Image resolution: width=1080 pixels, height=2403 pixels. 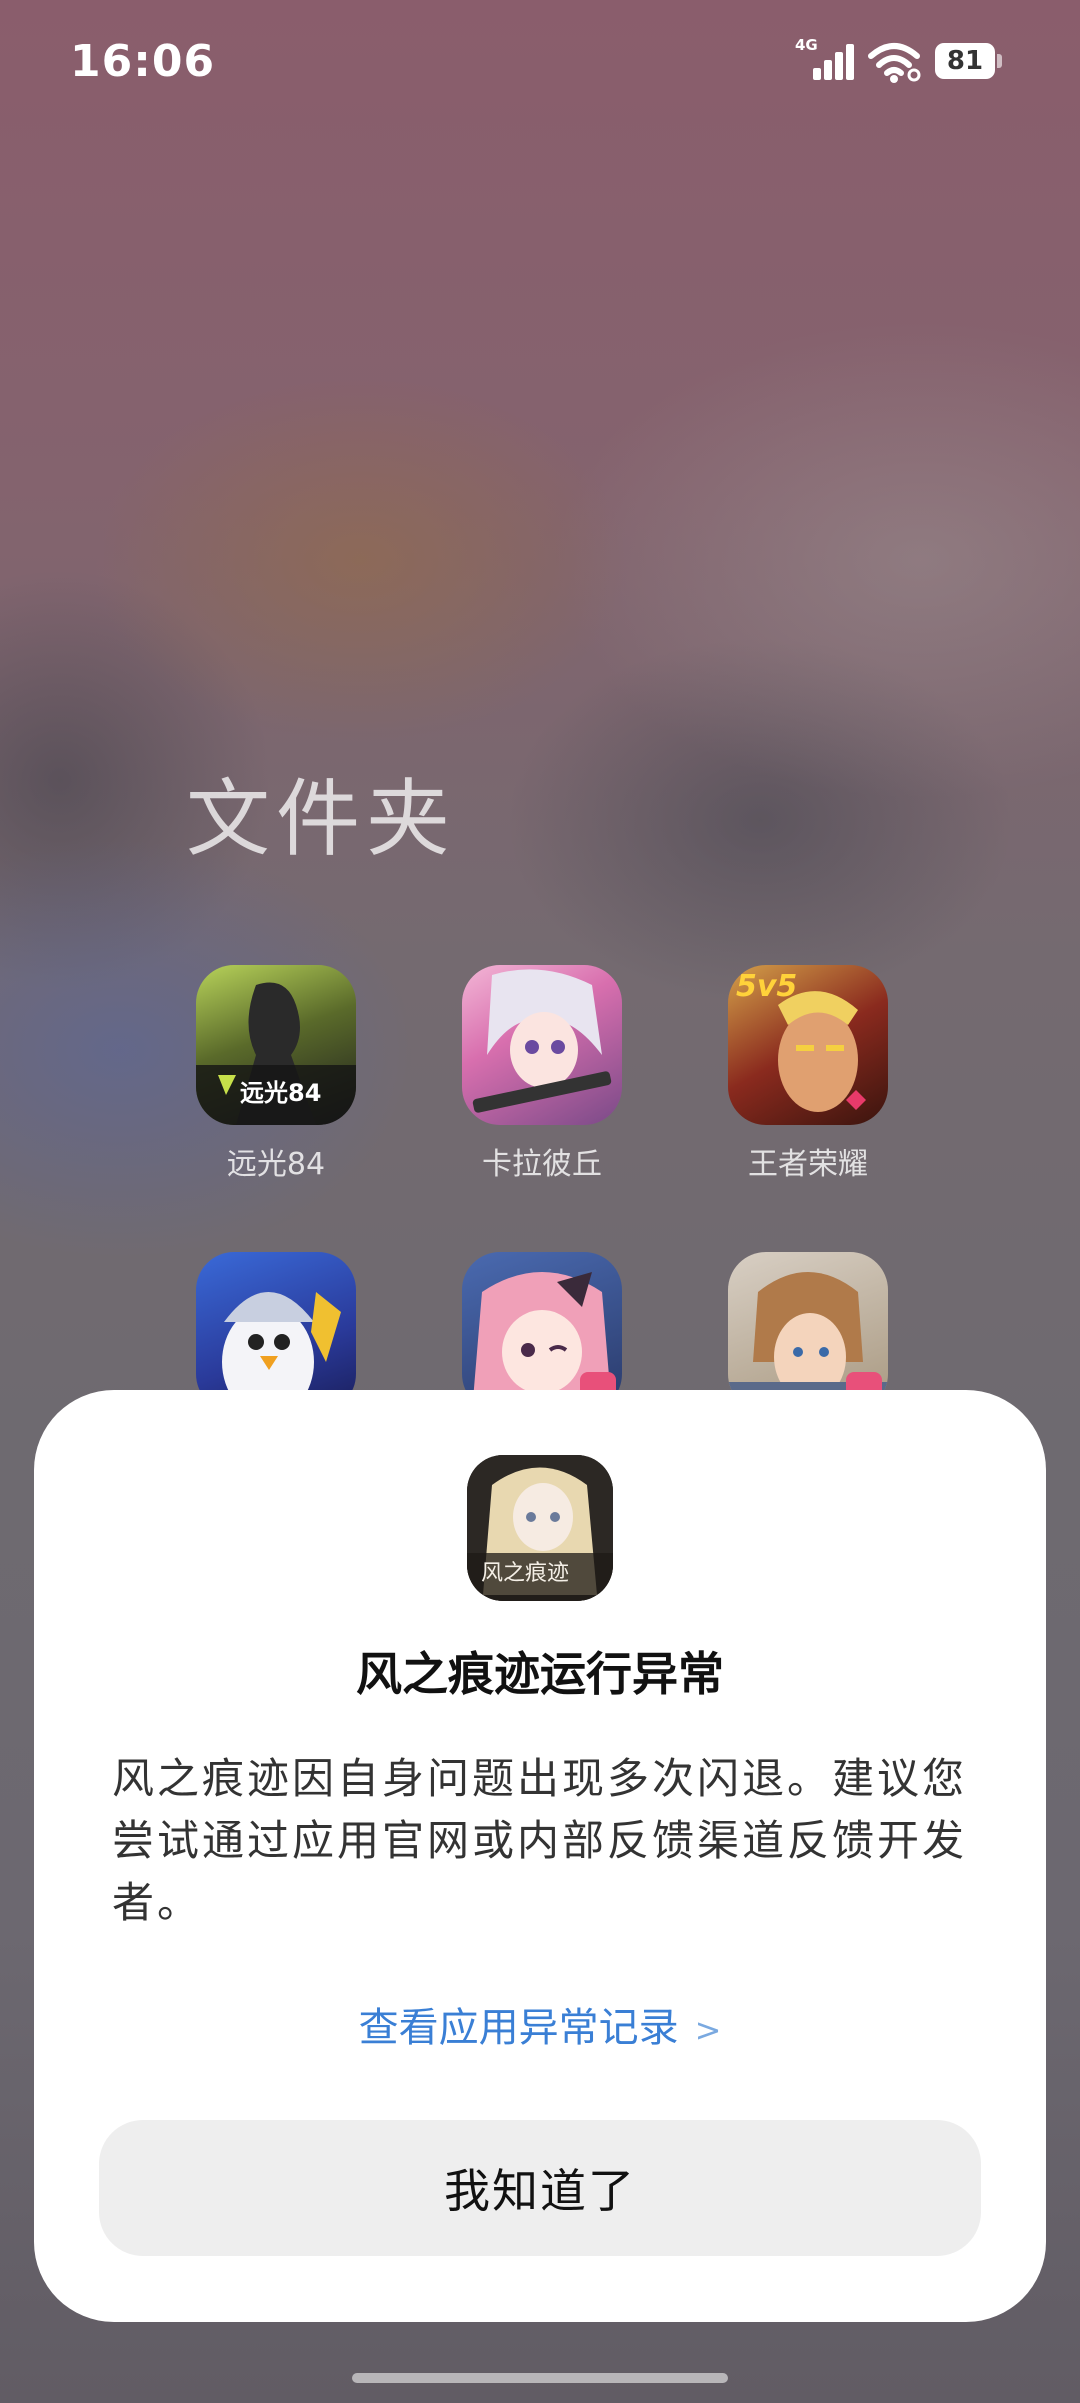 I want to click on app-anime-boy-game, so click(x=808, y=1332).